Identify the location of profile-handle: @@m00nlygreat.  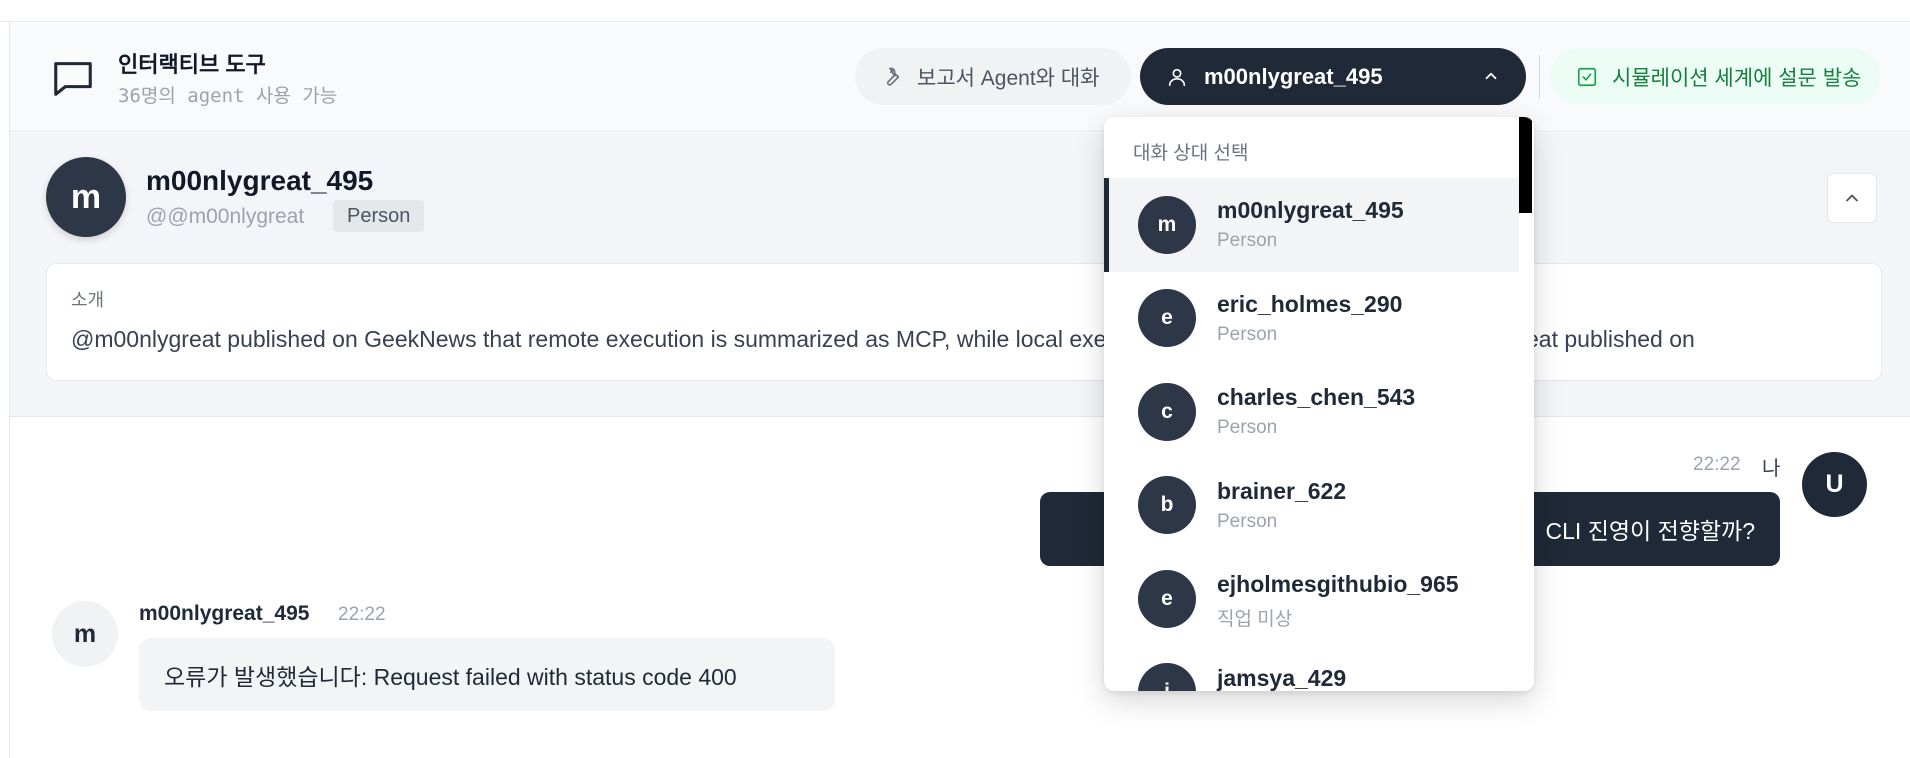
(225, 216).